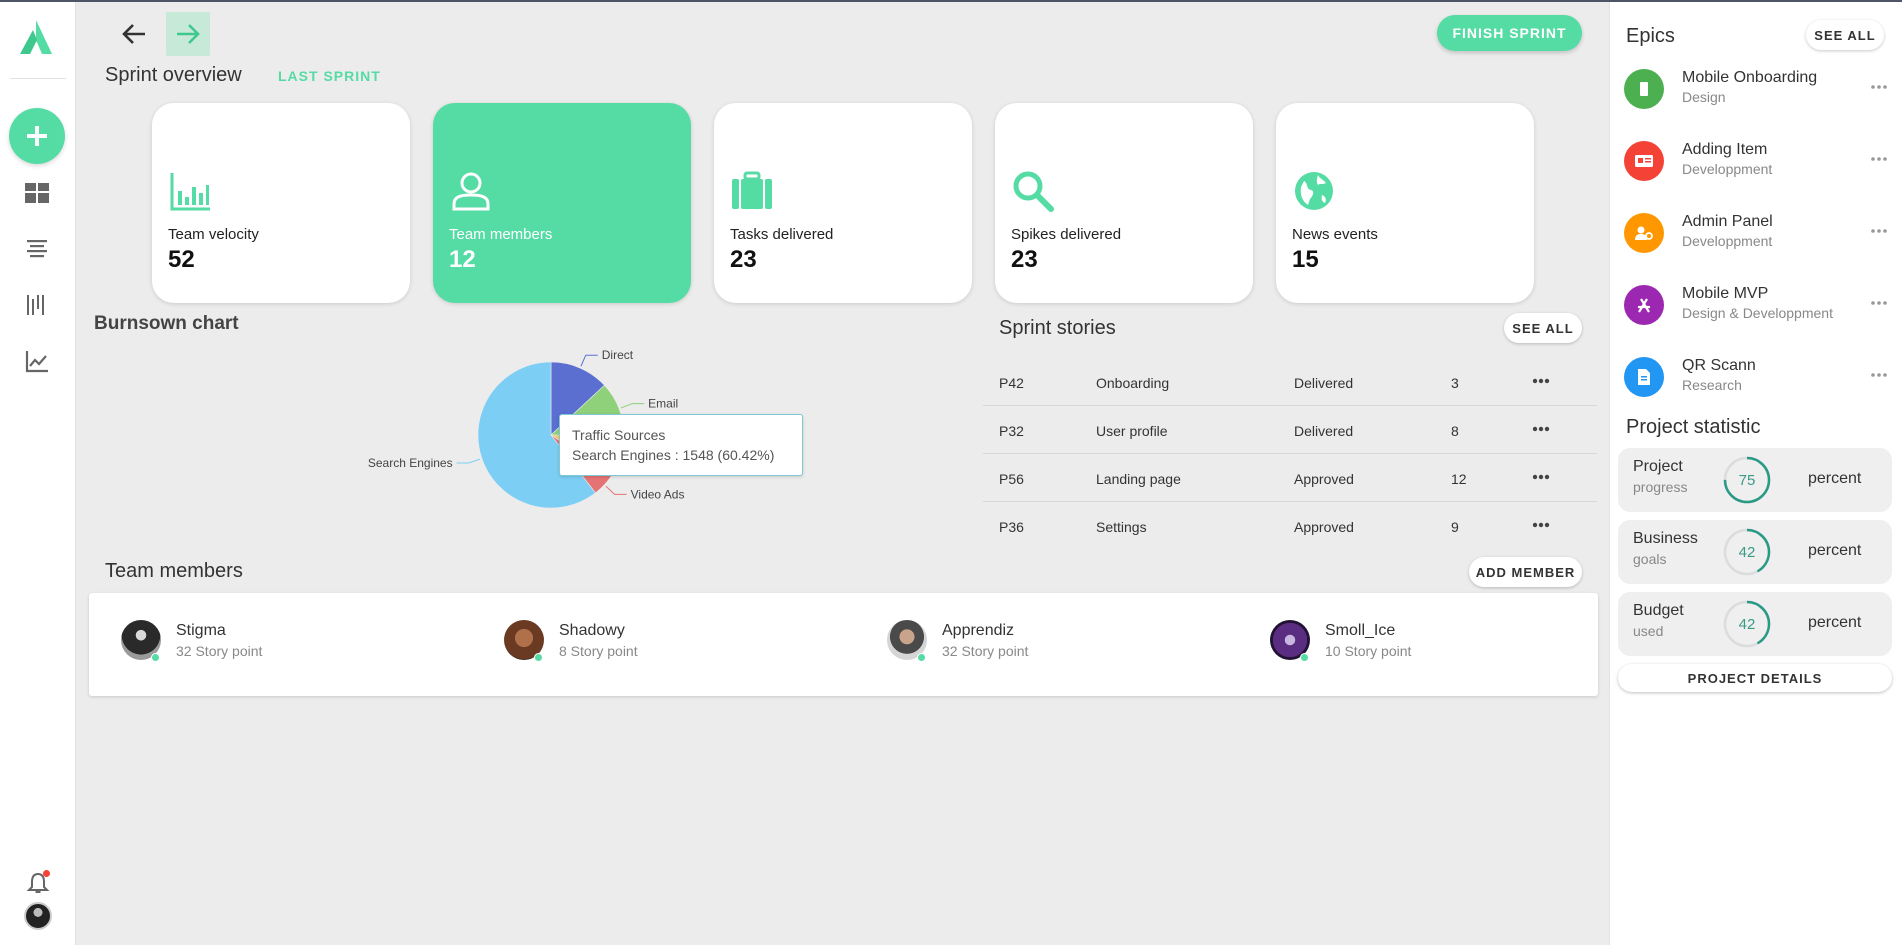  Describe the element at coordinates (1066, 234) in the screenshot. I see `card-label: Spikes delivered` at that location.